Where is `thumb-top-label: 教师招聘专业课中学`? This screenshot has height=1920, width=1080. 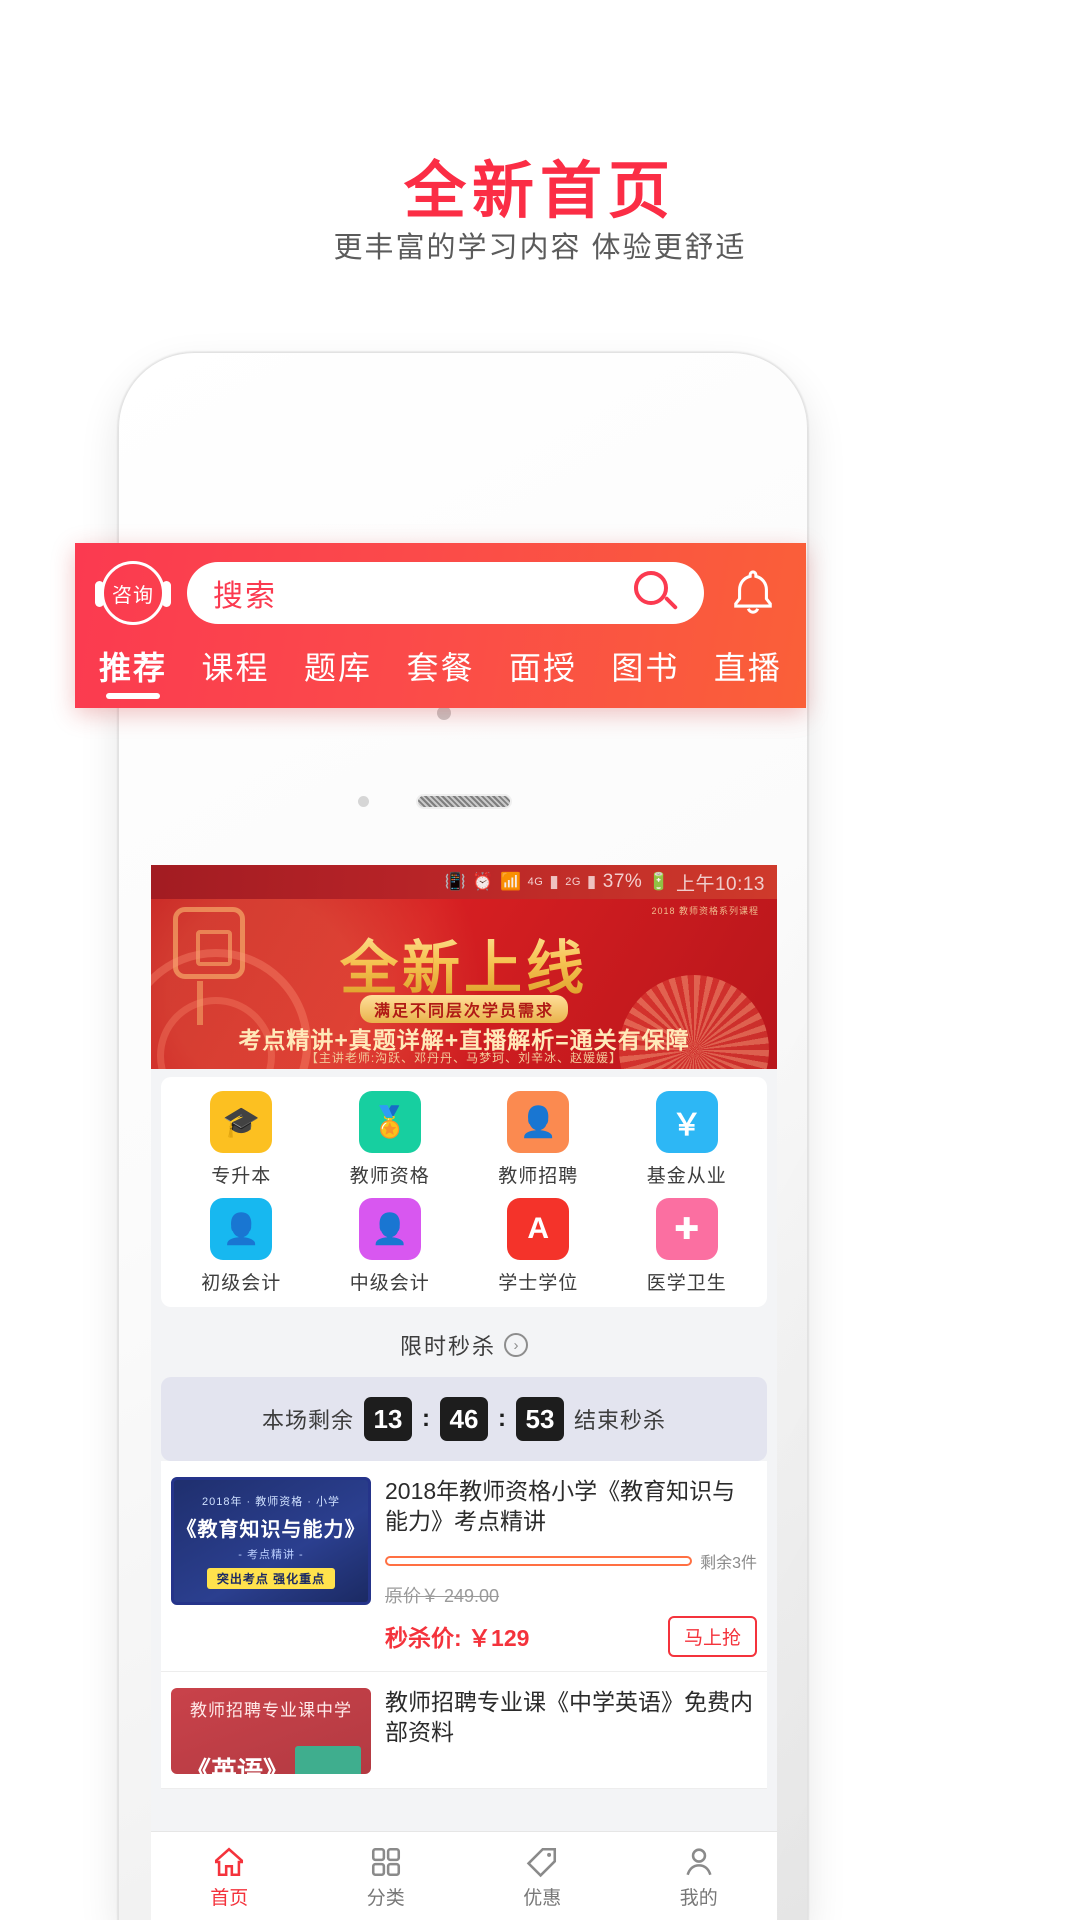
thumb-top-label: 教师招聘专业课中学 is located at coordinates (271, 1710).